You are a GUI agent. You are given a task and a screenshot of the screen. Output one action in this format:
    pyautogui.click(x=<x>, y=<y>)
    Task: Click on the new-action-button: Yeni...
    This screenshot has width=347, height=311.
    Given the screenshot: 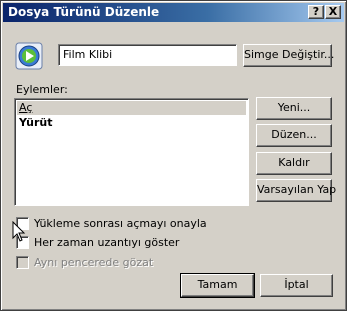 What is the action you would take?
    pyautogui.click(x=294, y=108)
    